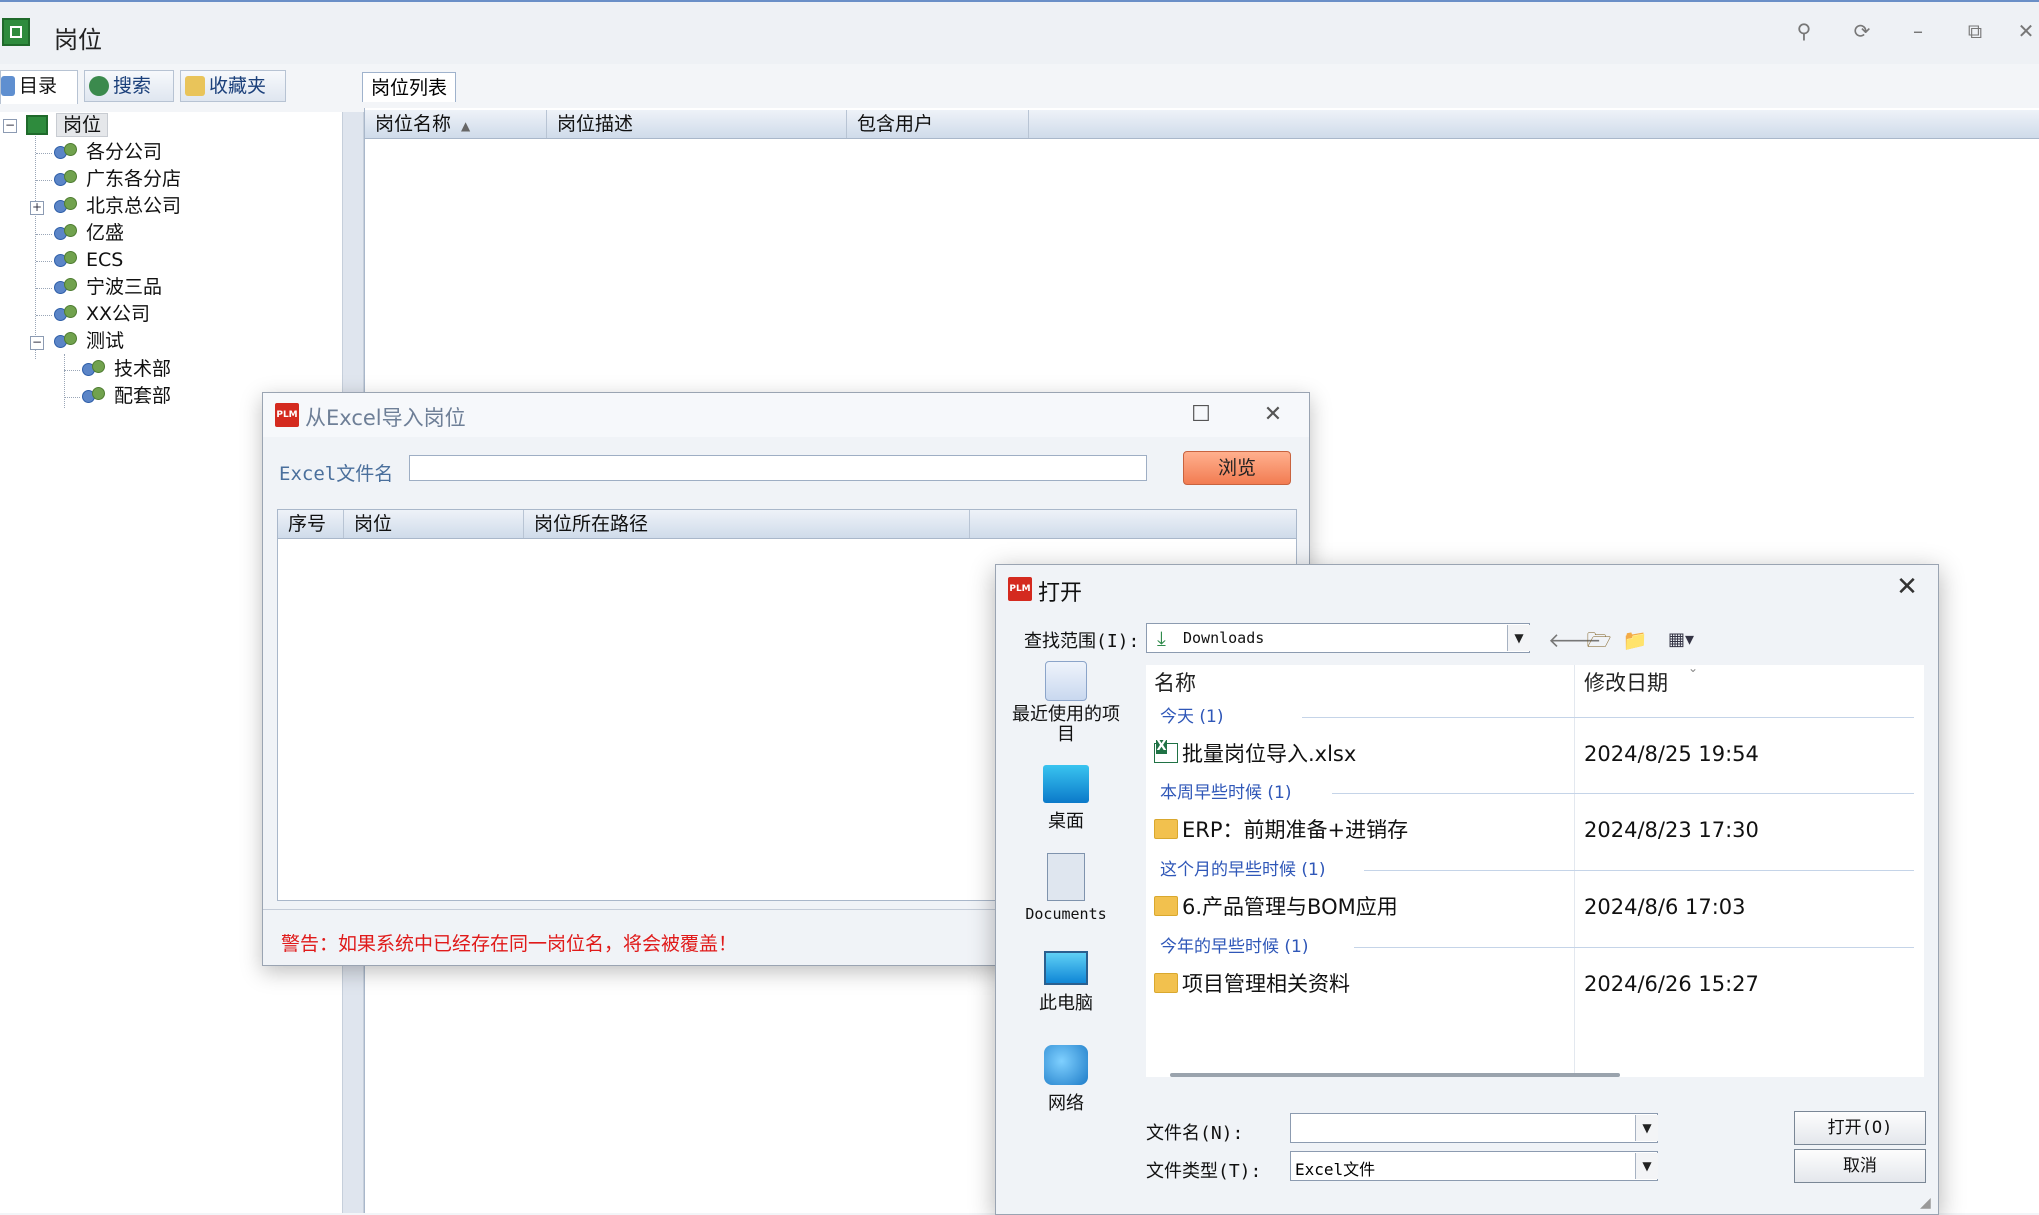  What do you see at coordinates (1066, 983) in the screenshot?
I see `place-this-pc: 此电脑` at bounding box center [1066, 983].